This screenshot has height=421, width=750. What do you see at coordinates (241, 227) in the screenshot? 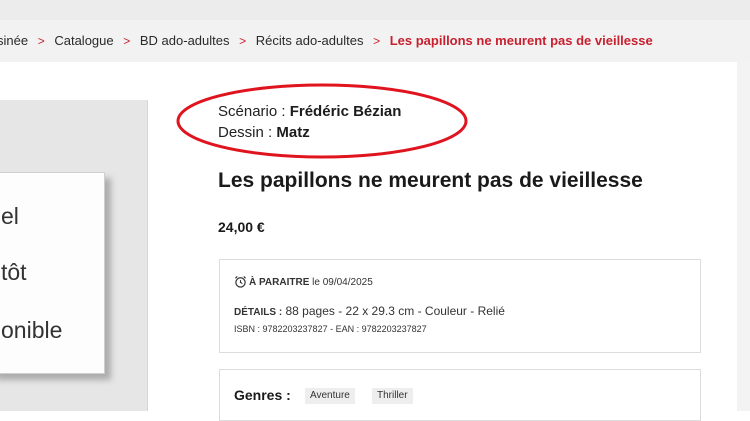
I see `product-price: 24,00 €` at bounding box center [241, 227].